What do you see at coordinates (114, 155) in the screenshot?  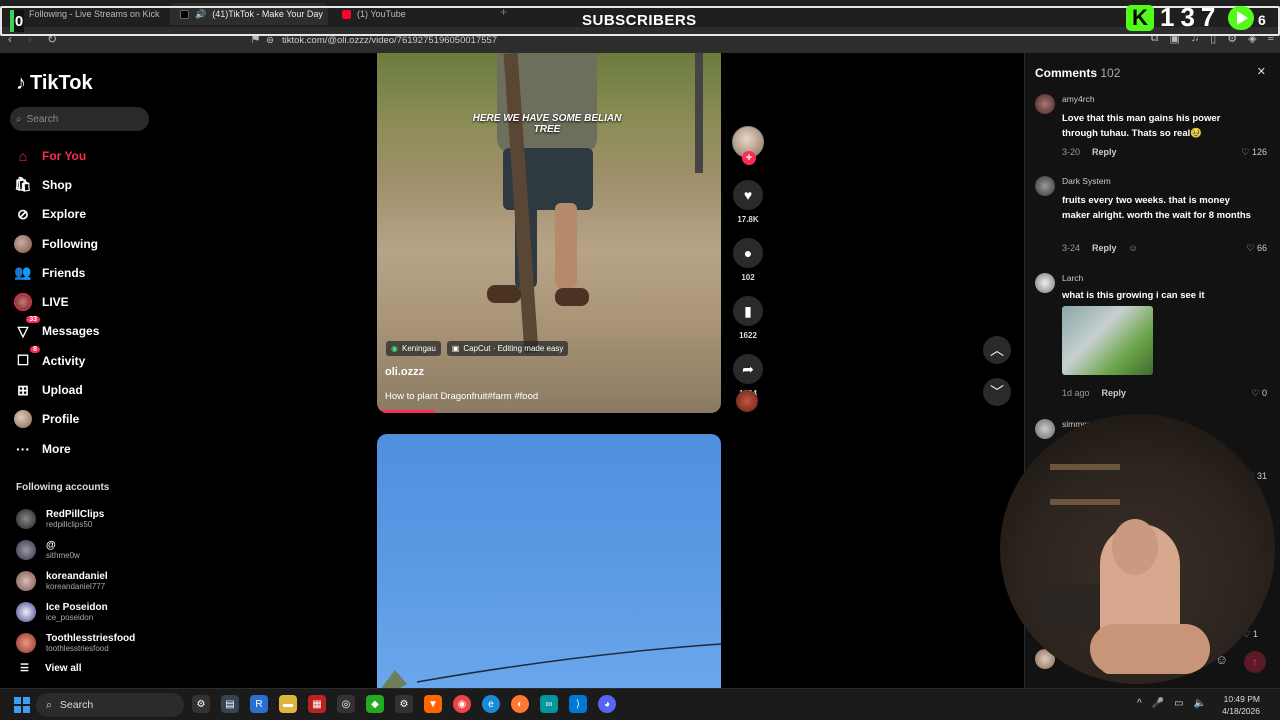 I see `sidebar-item-for-you: ⌂ For You` at bounding box center [114, 155].